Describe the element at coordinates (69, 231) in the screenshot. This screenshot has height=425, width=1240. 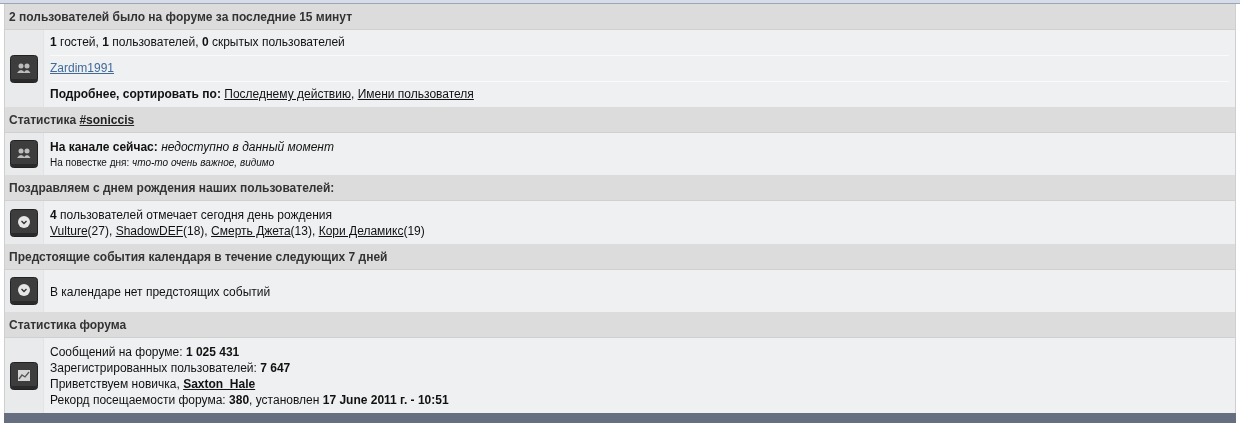
I see `link: Vulture` at that location.